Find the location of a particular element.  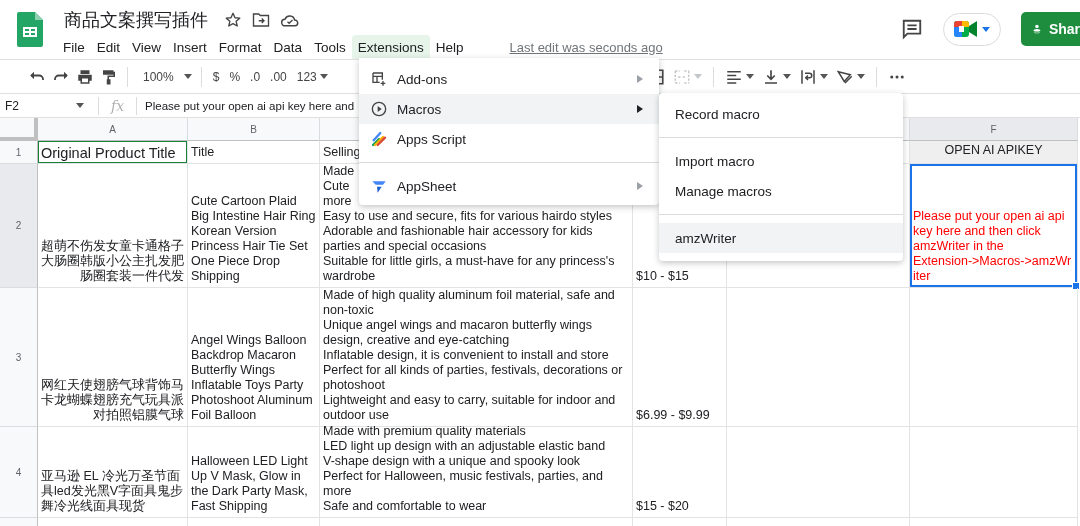

video-camera-icon is located at coordinates (966, 29).